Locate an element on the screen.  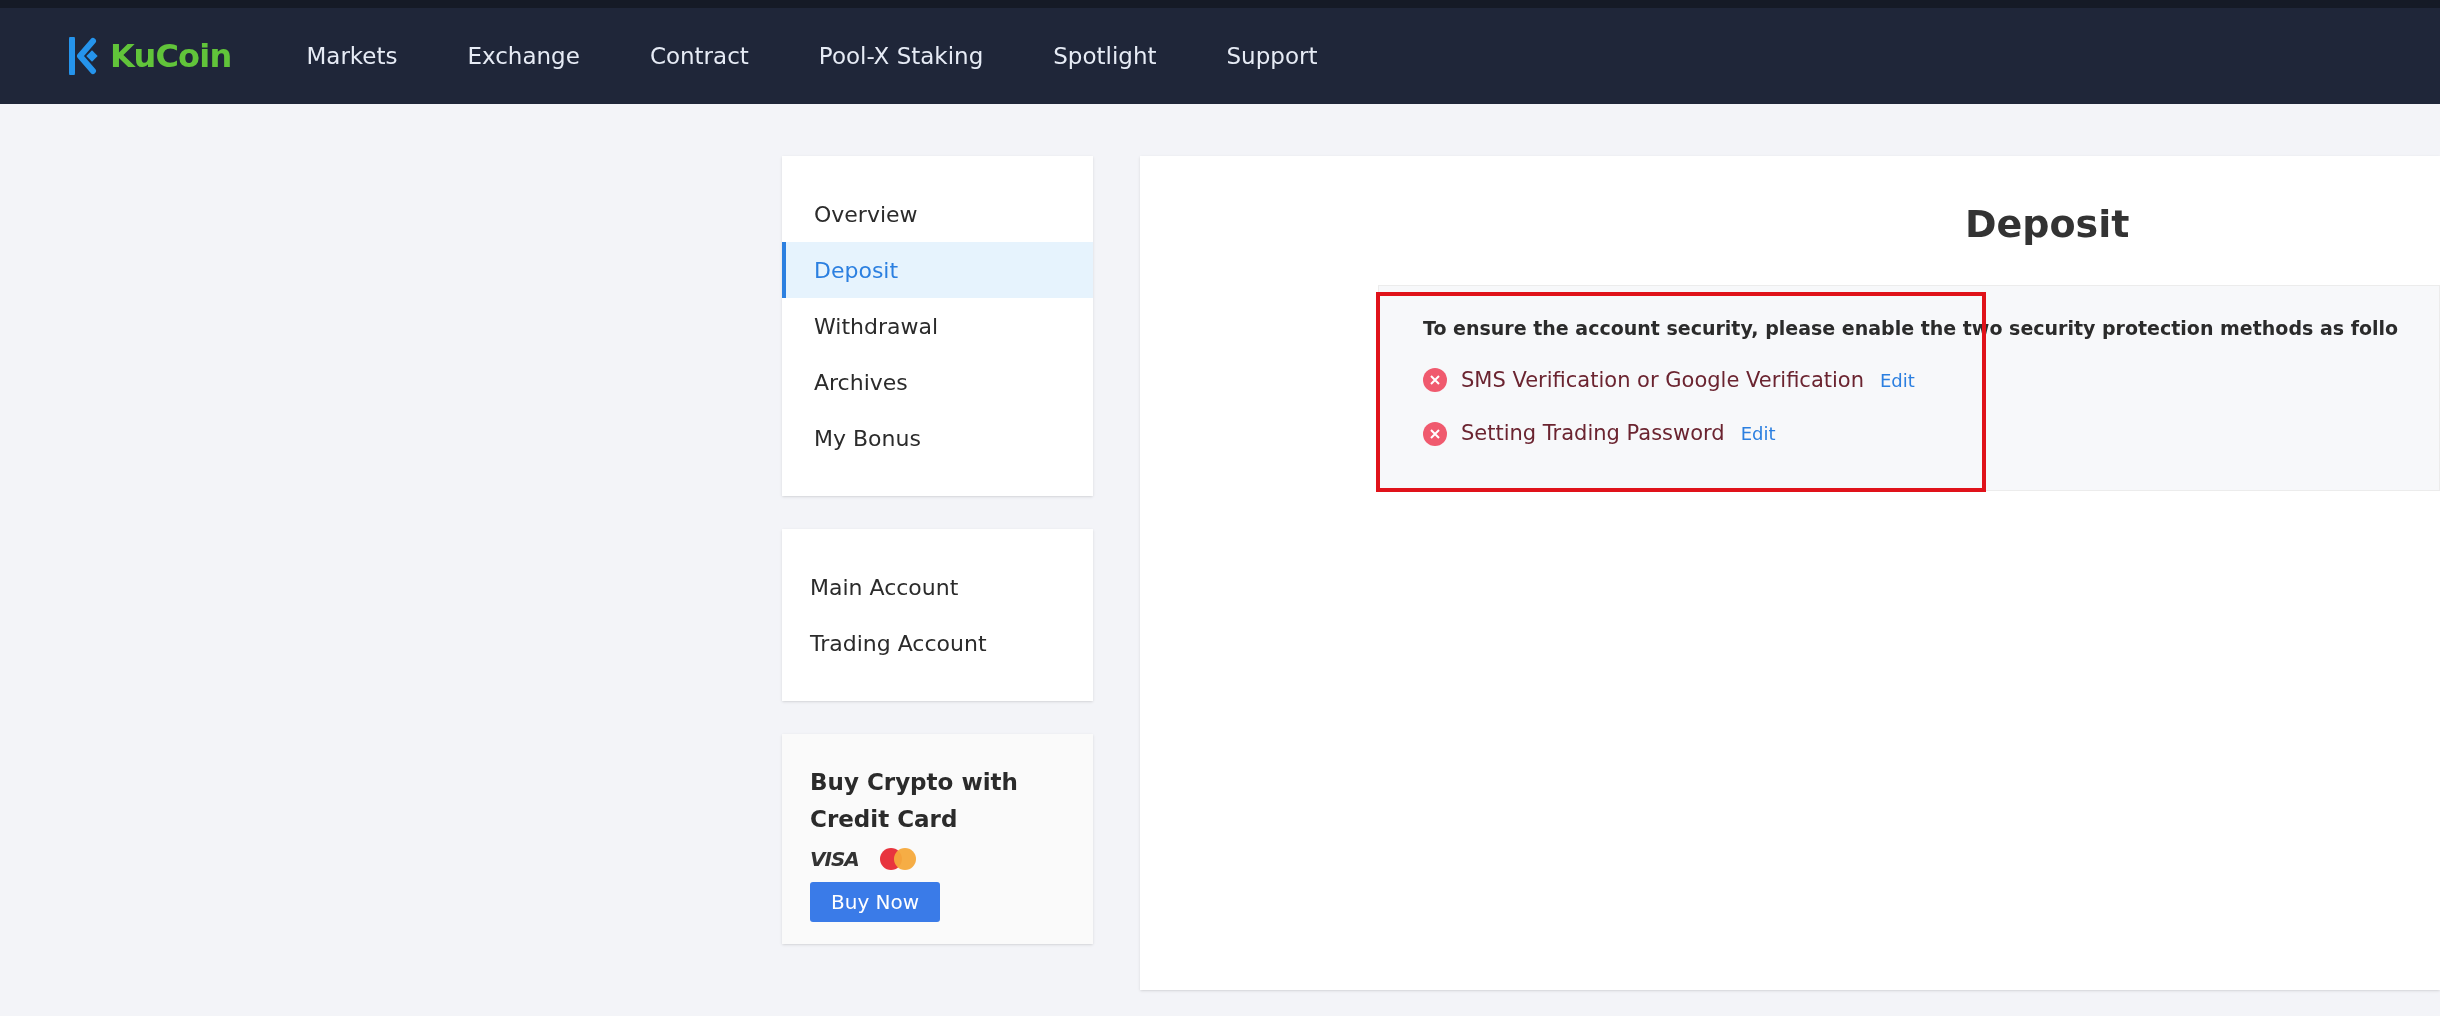
menu-item: My Bonus is located at coordinates (937, 438).